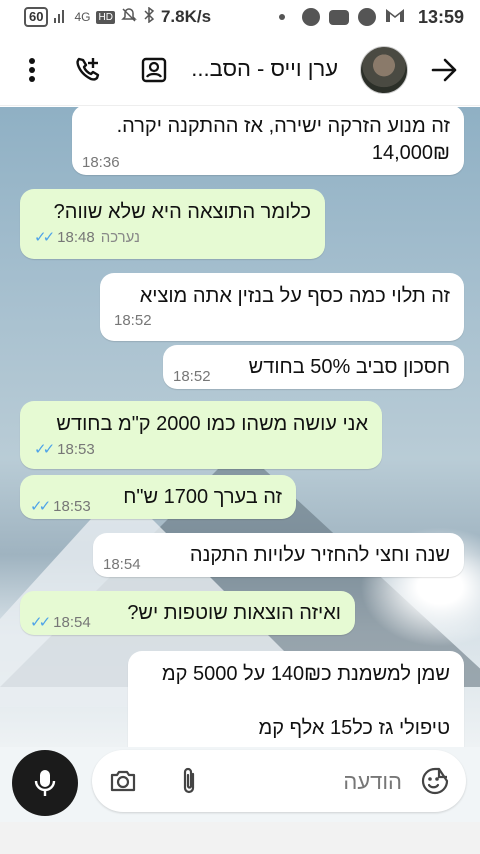 The width and height of the screenshot is (480, 854). Describe the element at coordinates (149, 17) in the screenshot. I see `bluetooth-icon` at that location.